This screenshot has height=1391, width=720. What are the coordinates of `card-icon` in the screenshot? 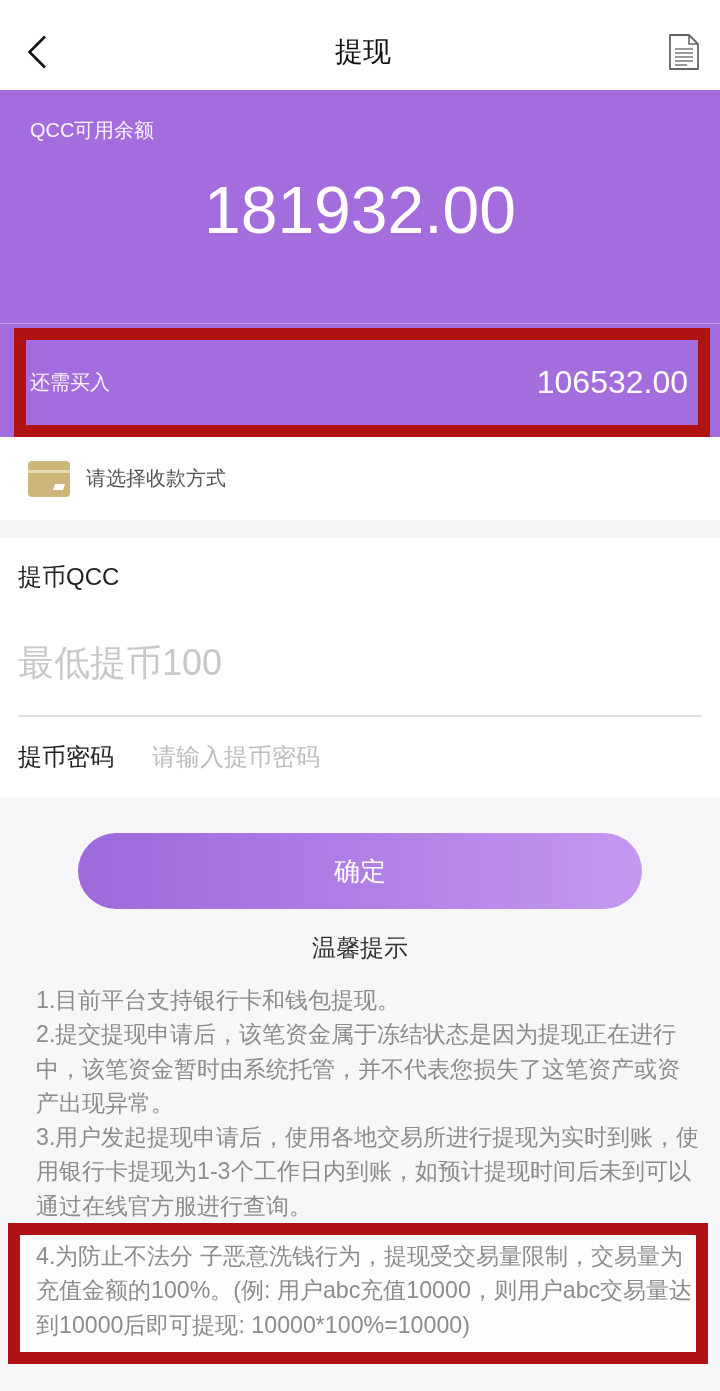 It's located at (49, 478).